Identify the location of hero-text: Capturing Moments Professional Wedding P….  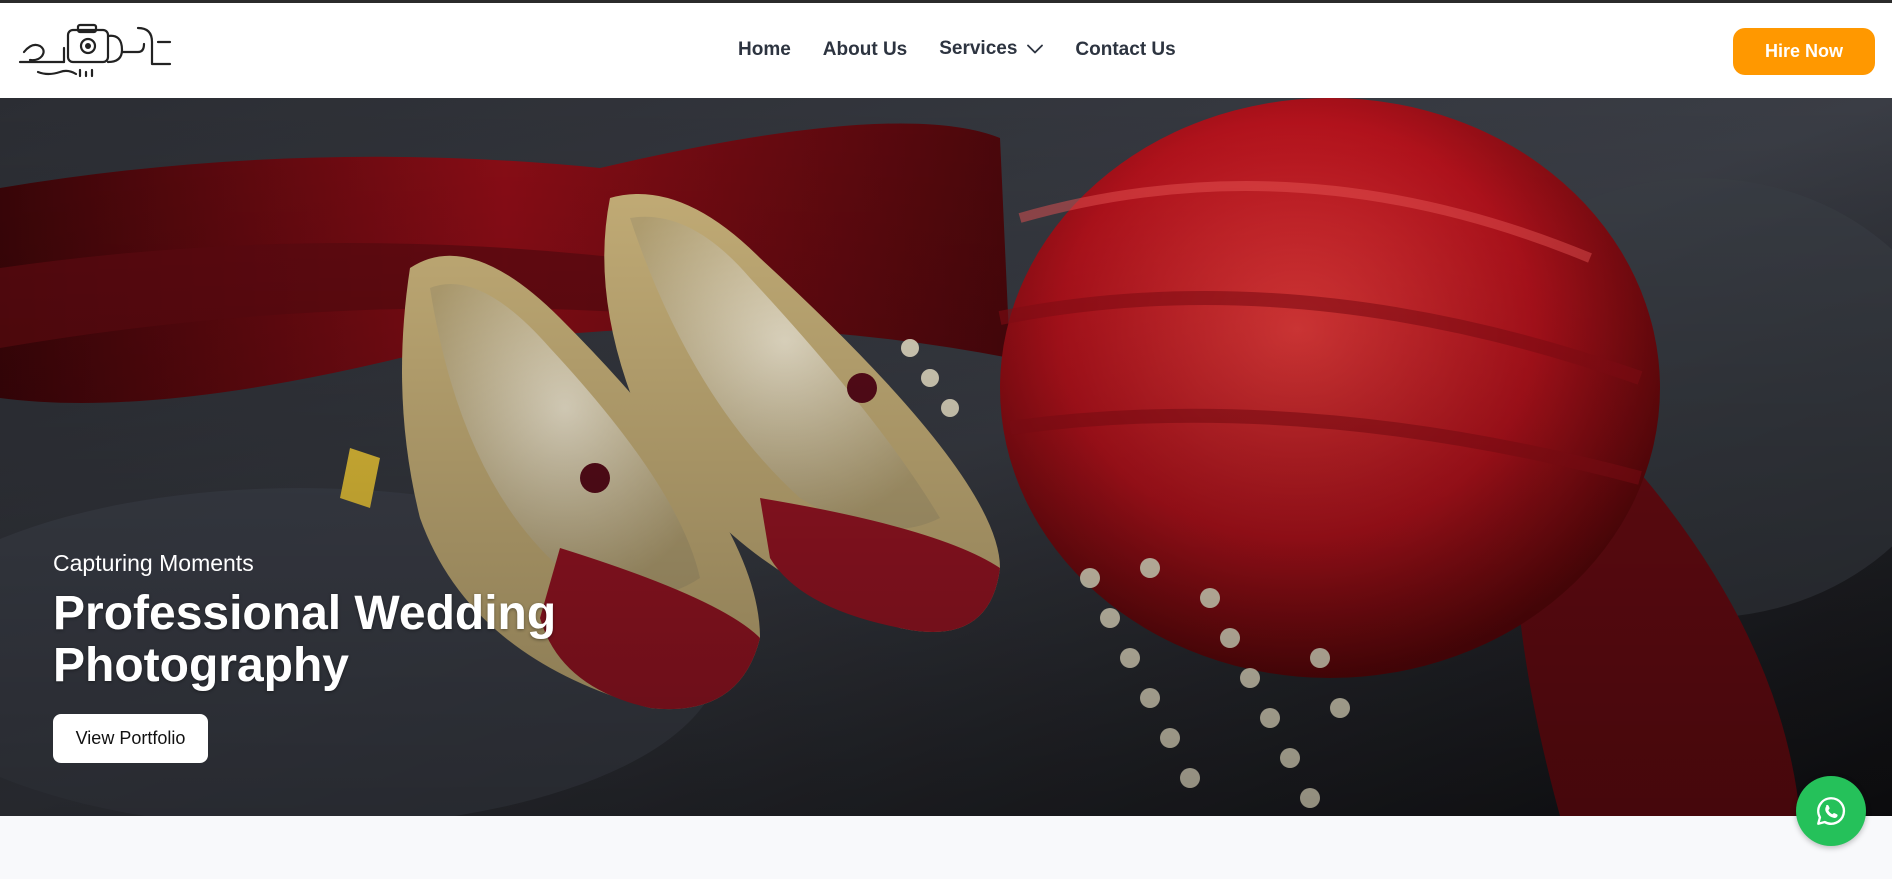
(403, 621).